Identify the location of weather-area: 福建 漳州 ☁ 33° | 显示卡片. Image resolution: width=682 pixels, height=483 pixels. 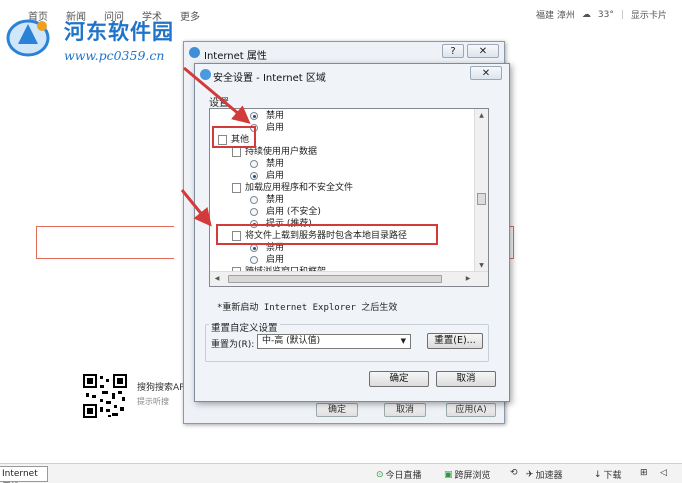
(601, 15).